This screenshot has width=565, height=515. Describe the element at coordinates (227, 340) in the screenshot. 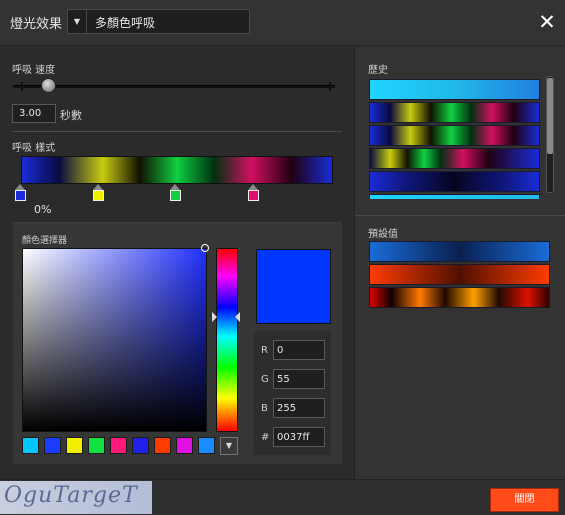

I see `hue-slider` at that location.